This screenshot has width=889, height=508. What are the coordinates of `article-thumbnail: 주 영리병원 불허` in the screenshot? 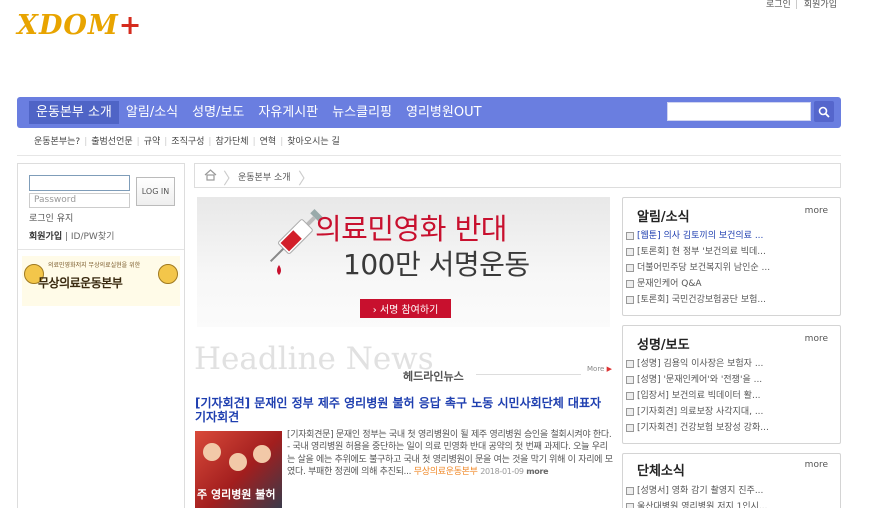 It's located at (238, 469).